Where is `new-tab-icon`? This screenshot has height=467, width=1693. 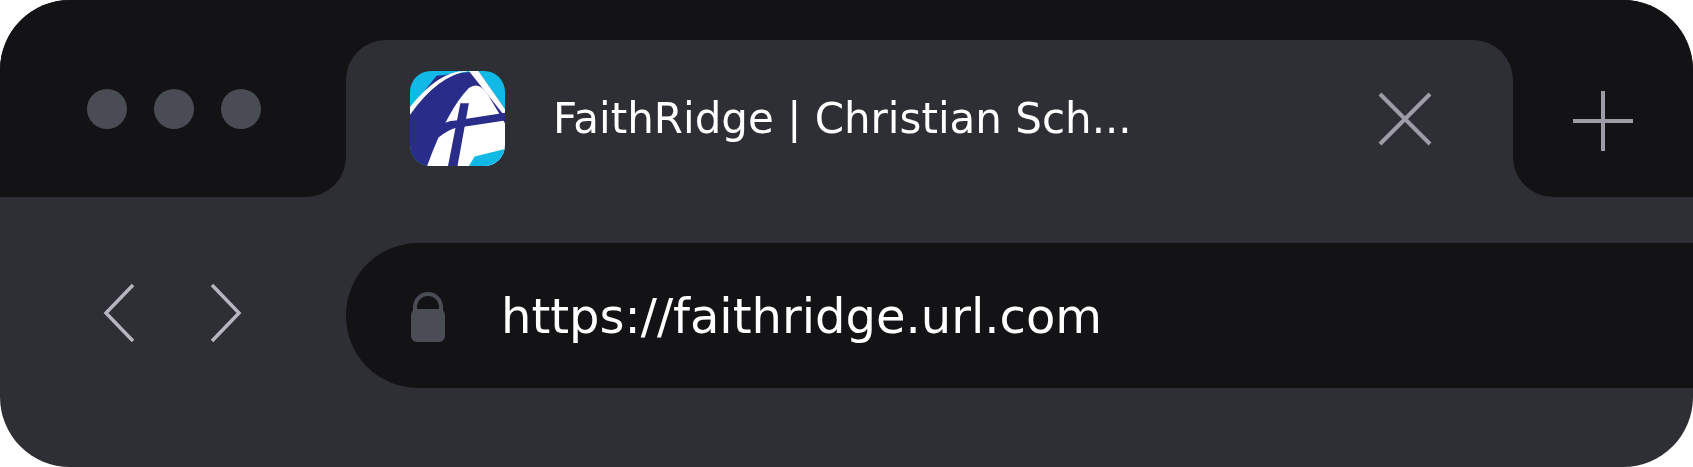
new-tab-icon is located at coordinates (1603, 120).